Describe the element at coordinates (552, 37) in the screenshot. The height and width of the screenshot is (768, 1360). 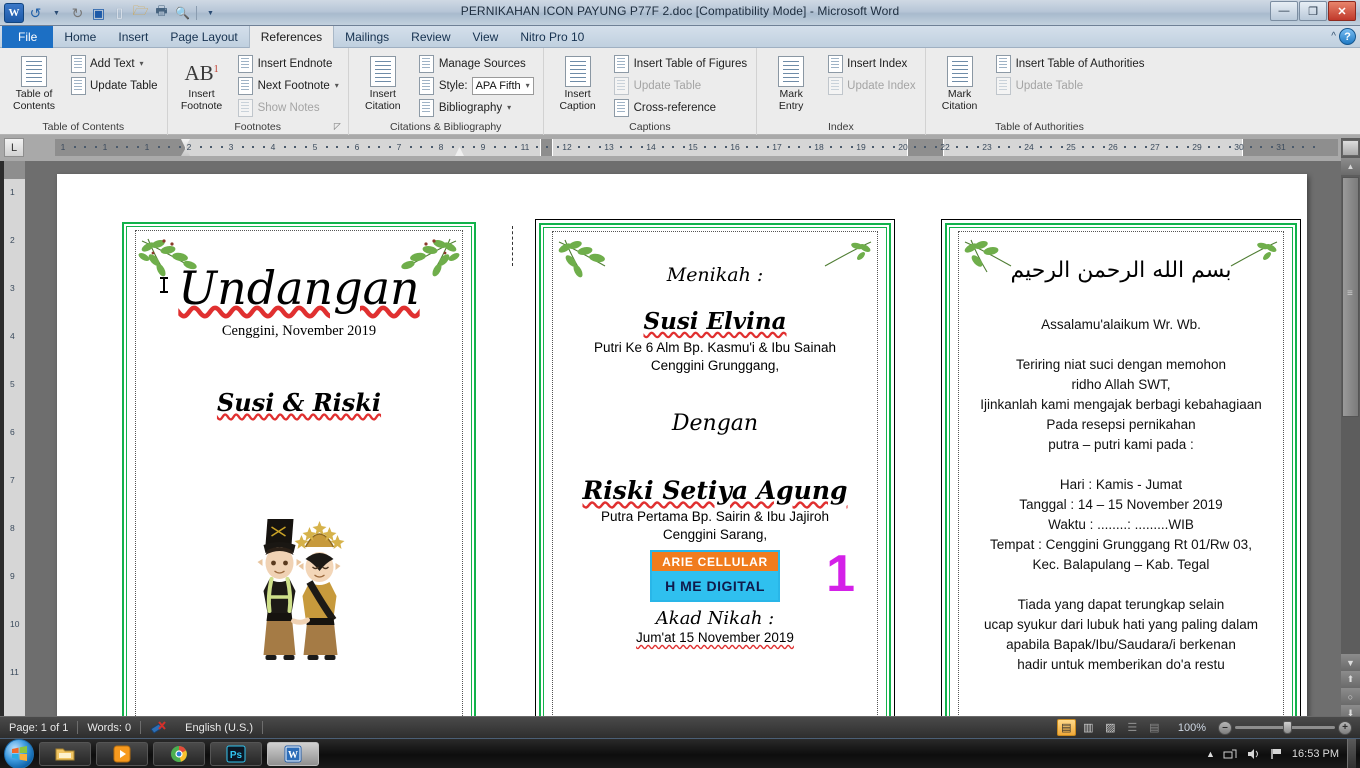
I see `ribbon-tab-nitro-pro-10: Nitro Pro 10` at that location.